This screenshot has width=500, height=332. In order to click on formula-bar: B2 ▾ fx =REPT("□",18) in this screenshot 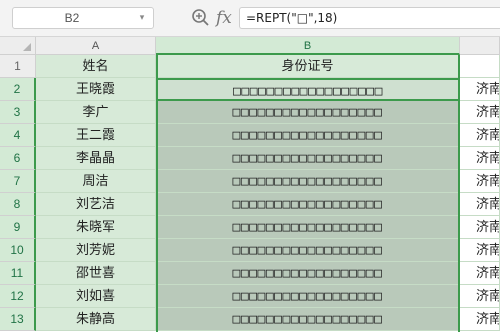, I will do `click(250, 18)`.